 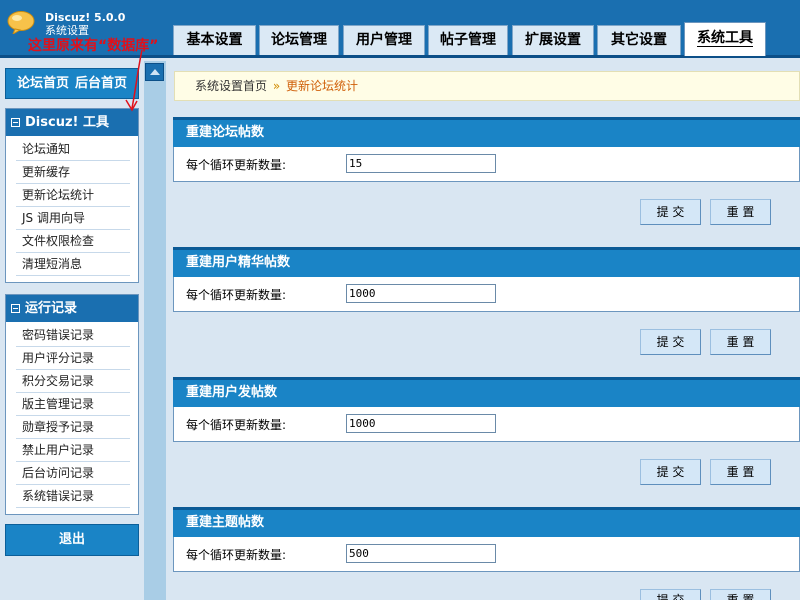 What do you see at coordinates (67, 122) in the screenshot?
I see `tools-box-title: Discuz! 工具` at bounding box center [67, 122].